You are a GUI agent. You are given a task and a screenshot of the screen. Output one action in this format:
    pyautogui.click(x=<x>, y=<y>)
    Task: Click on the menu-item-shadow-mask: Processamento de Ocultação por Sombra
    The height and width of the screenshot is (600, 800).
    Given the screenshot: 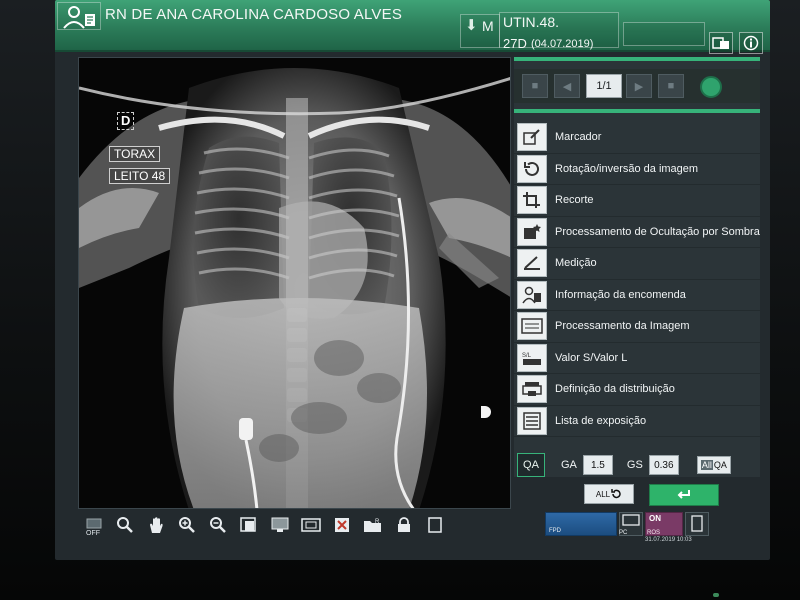 What is the action you would take?
    pyautogui.click(x=637, y=232)
    